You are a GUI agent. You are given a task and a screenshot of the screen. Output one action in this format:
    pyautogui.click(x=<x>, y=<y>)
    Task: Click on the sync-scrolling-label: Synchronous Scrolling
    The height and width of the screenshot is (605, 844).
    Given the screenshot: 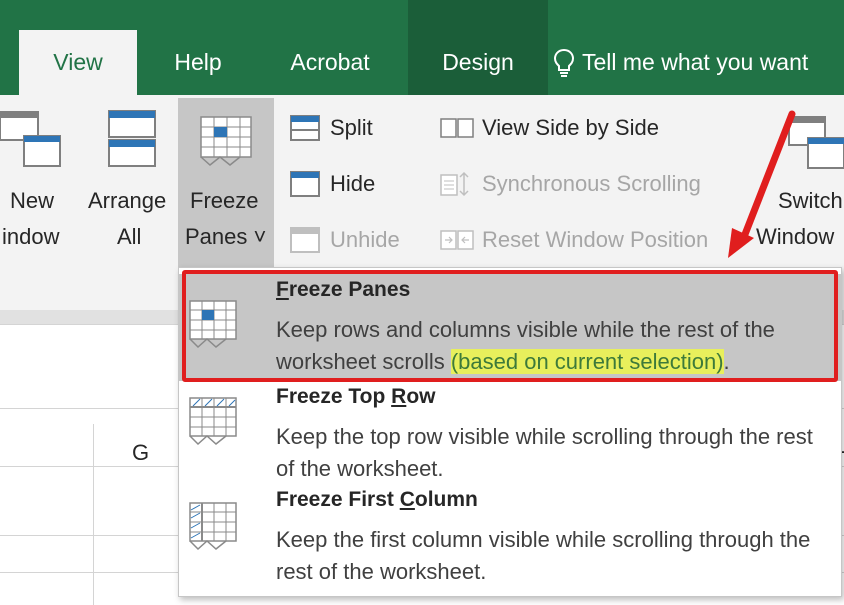 What is the action you would take?
    pyautogui.click(x=591, y=183)
    